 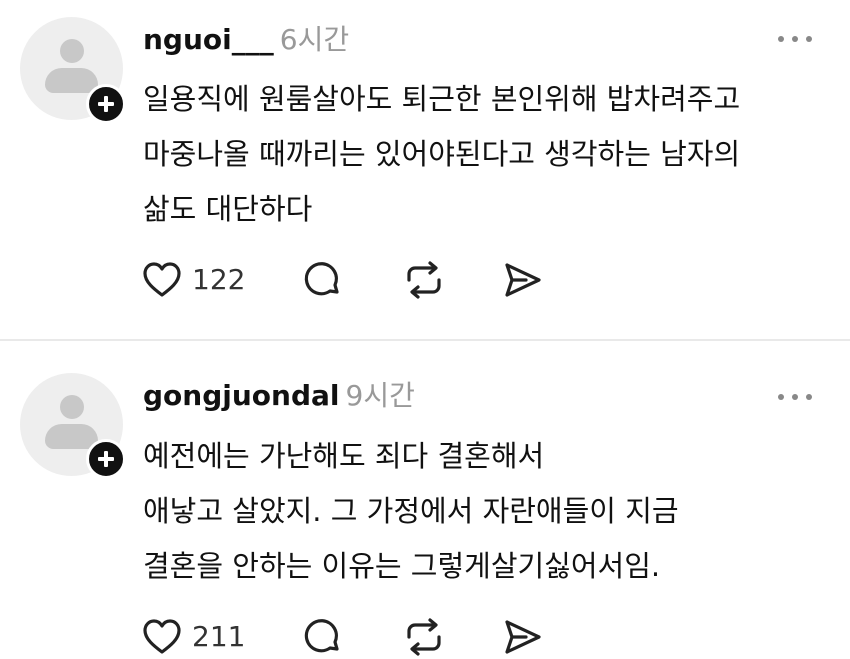 I want to click on like-button: 211, so click(x=195, y=637).